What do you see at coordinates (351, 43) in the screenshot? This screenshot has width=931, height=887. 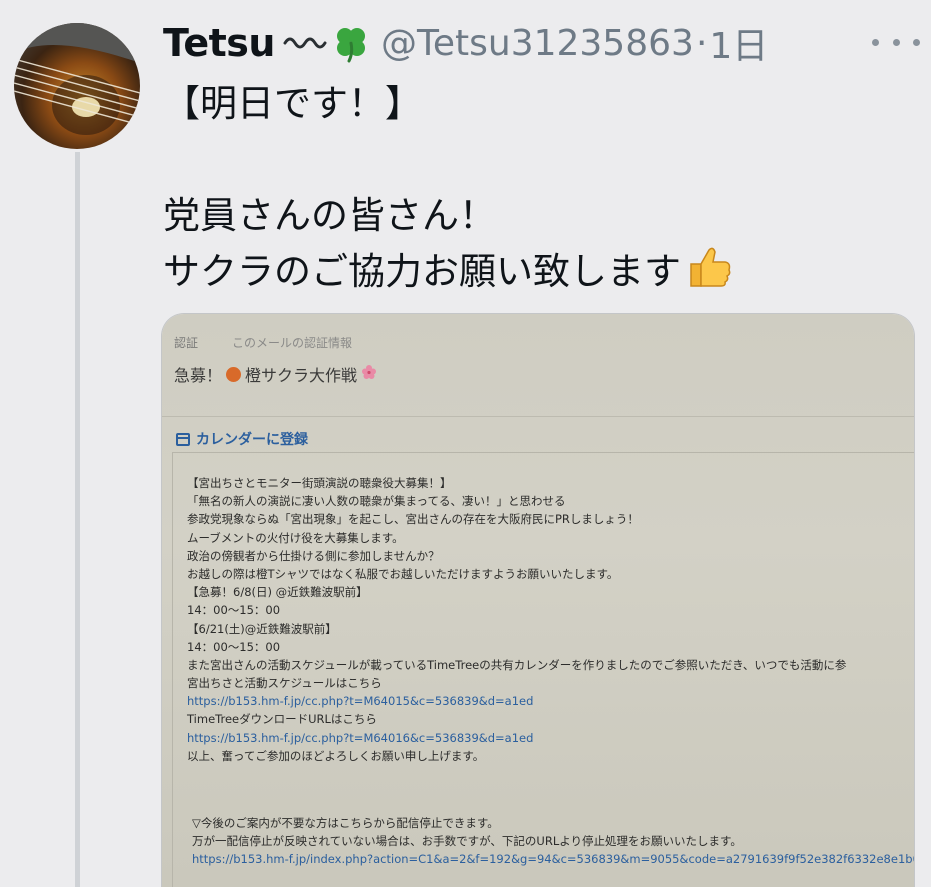 I see `four-leaf-clover-icon` at bounding box center [351, 43].